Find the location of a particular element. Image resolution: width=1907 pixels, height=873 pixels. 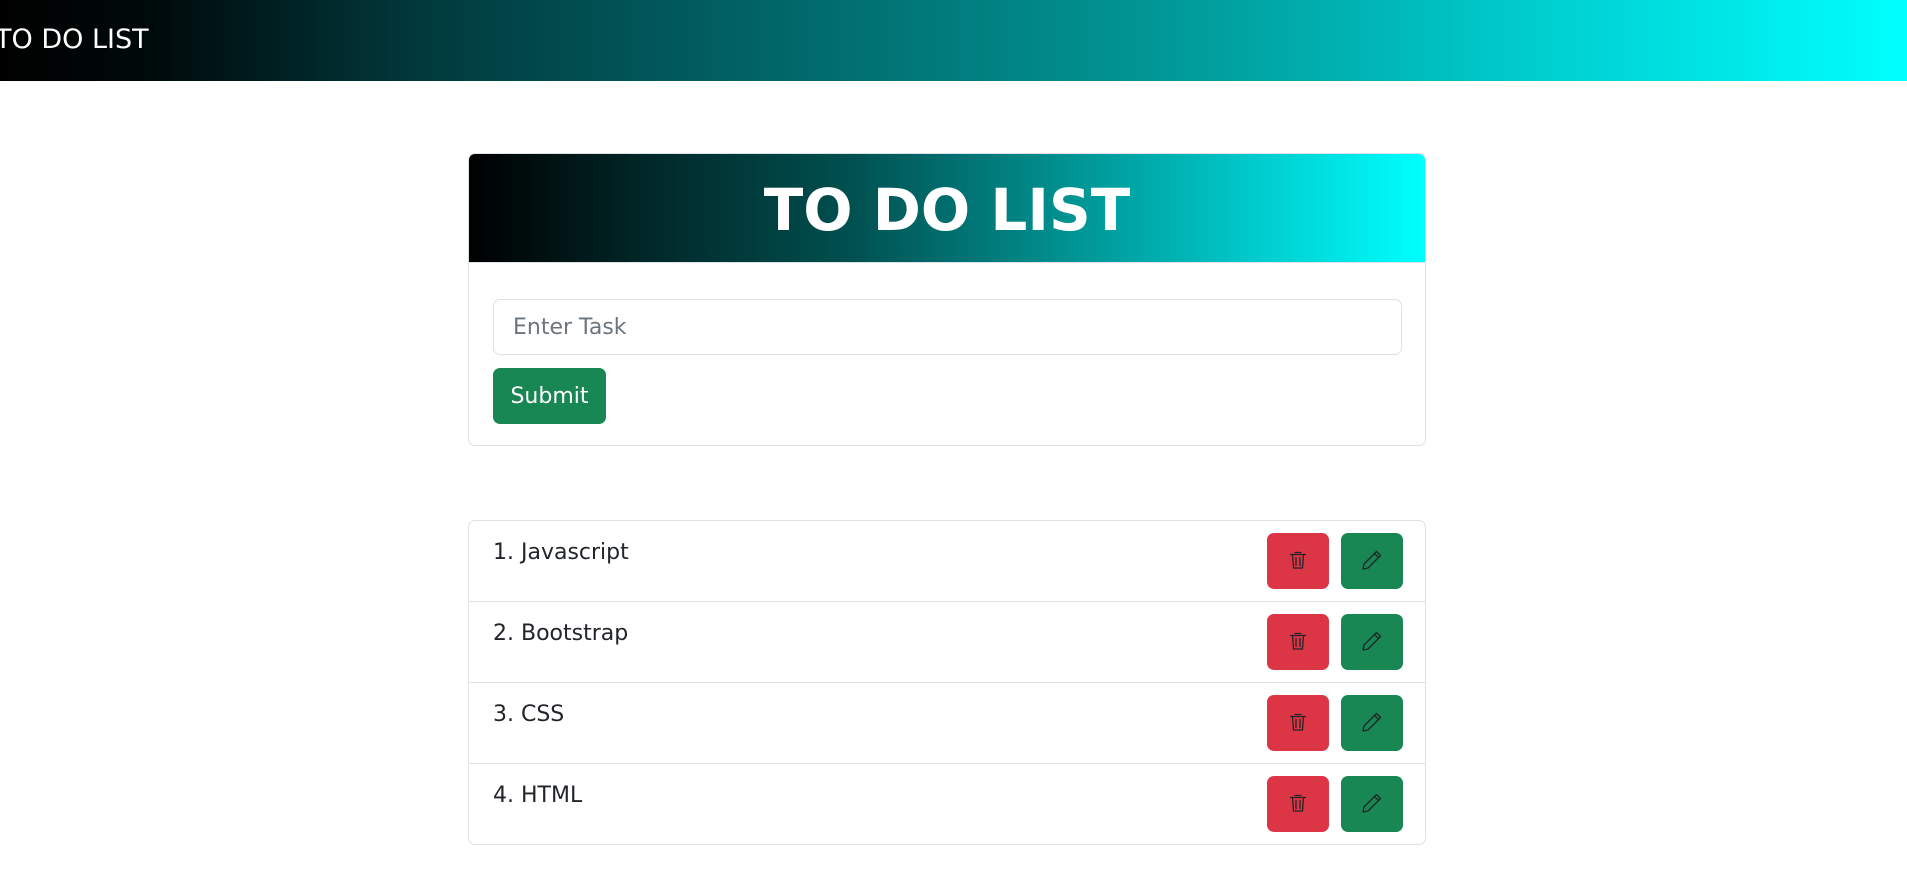

top-navbar: TO DO LIST is located at coordinates (953, 40).